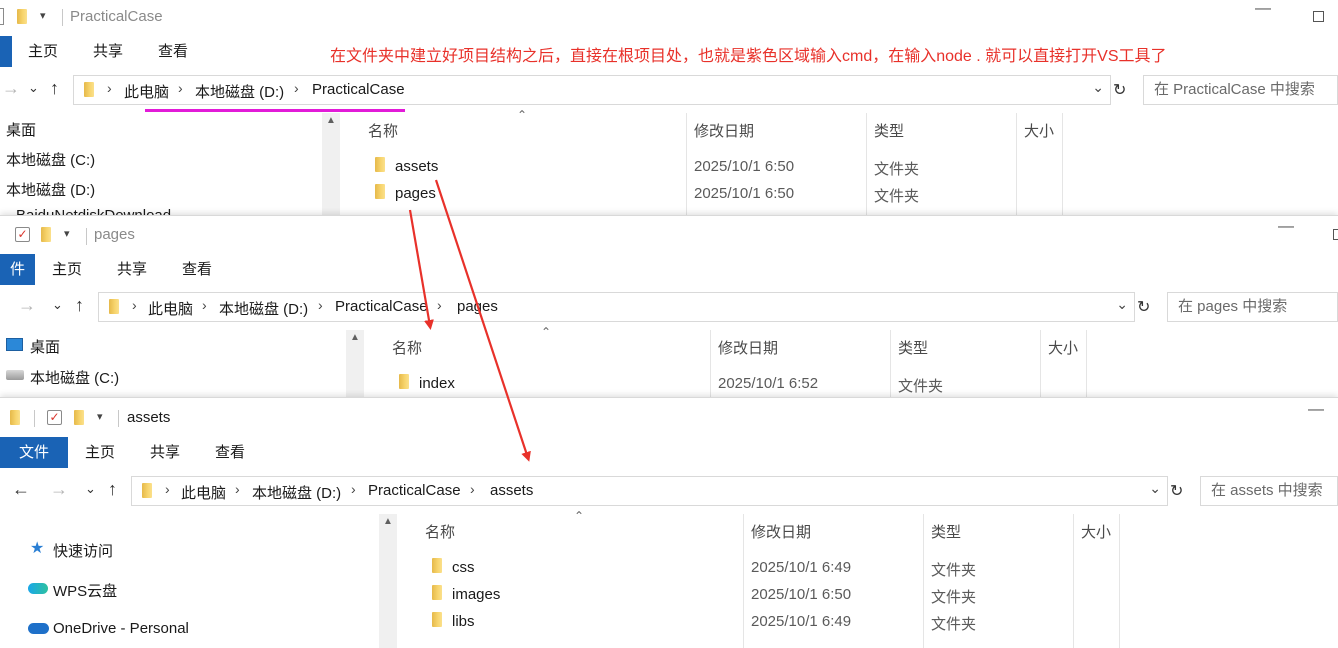 The width and height of the screenshot is (1338, 648). I want to click on checkbox-icon, so click(2, 16).